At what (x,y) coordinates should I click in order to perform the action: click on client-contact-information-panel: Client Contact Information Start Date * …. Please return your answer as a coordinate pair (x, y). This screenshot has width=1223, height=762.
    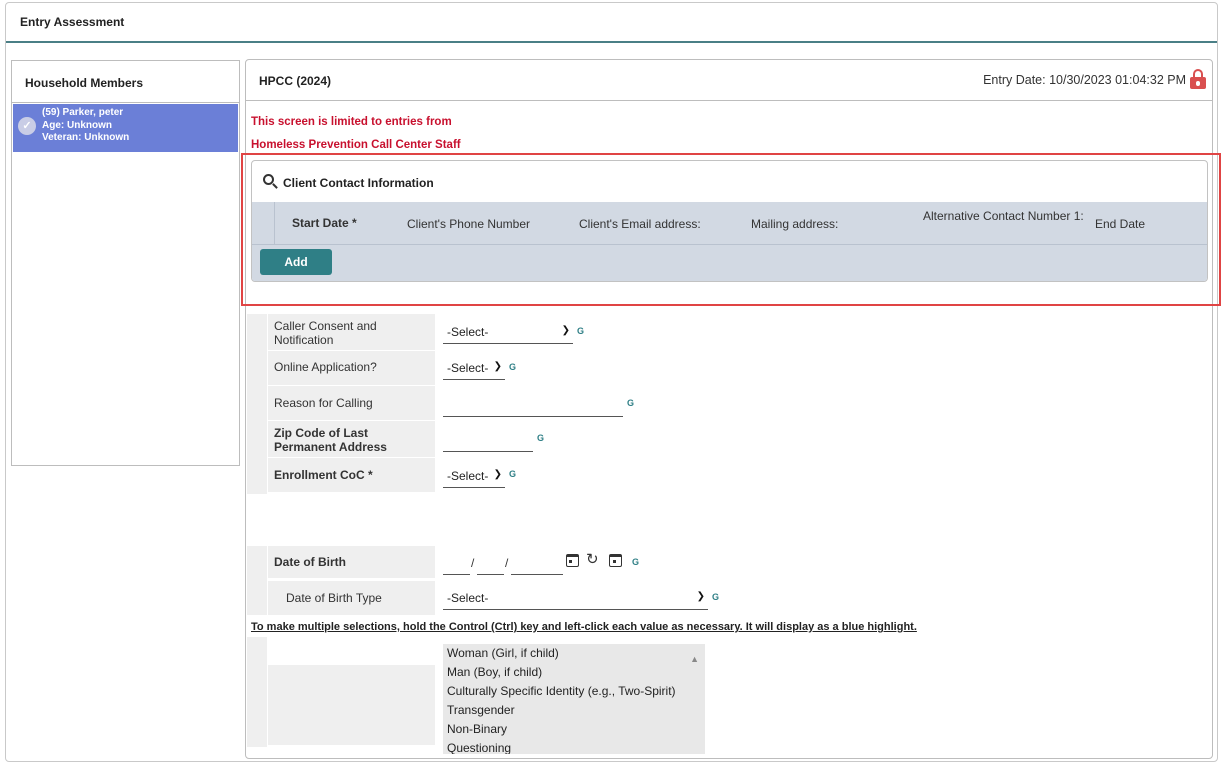
    Looking at the image, I should click on (729, 221).